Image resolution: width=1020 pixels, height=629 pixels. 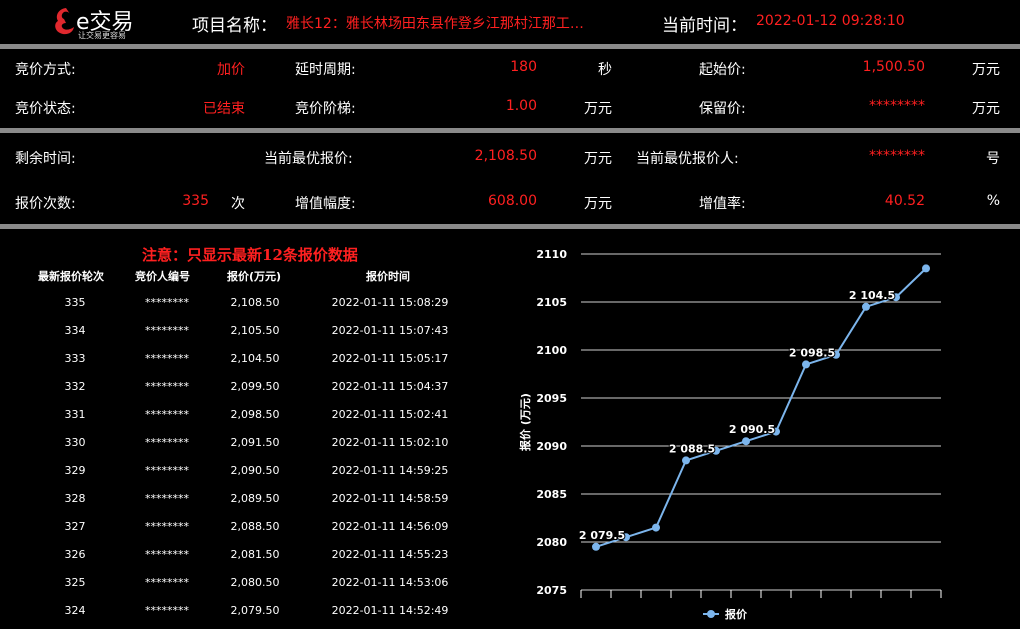 I want to click on rate-value: 40.52, so click(x=904, y=201).